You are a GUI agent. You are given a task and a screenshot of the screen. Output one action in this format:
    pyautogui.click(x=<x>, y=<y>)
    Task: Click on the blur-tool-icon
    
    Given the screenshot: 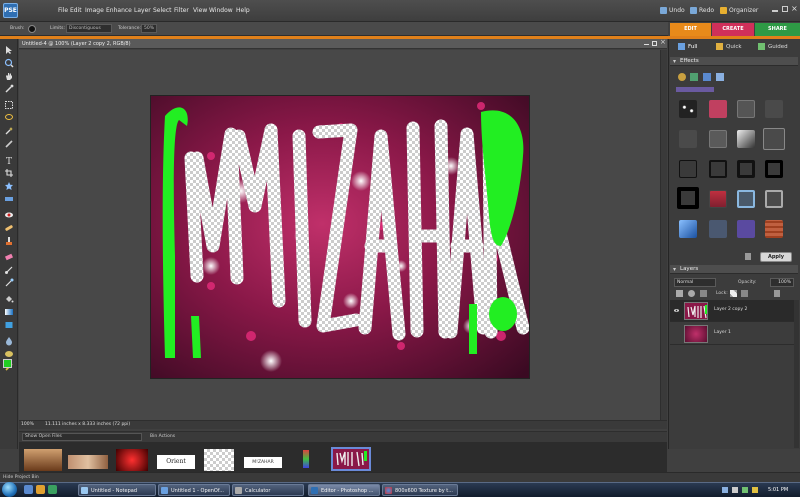 What is the action you would take?
    pyautogui.click(x=9, y=341)
    